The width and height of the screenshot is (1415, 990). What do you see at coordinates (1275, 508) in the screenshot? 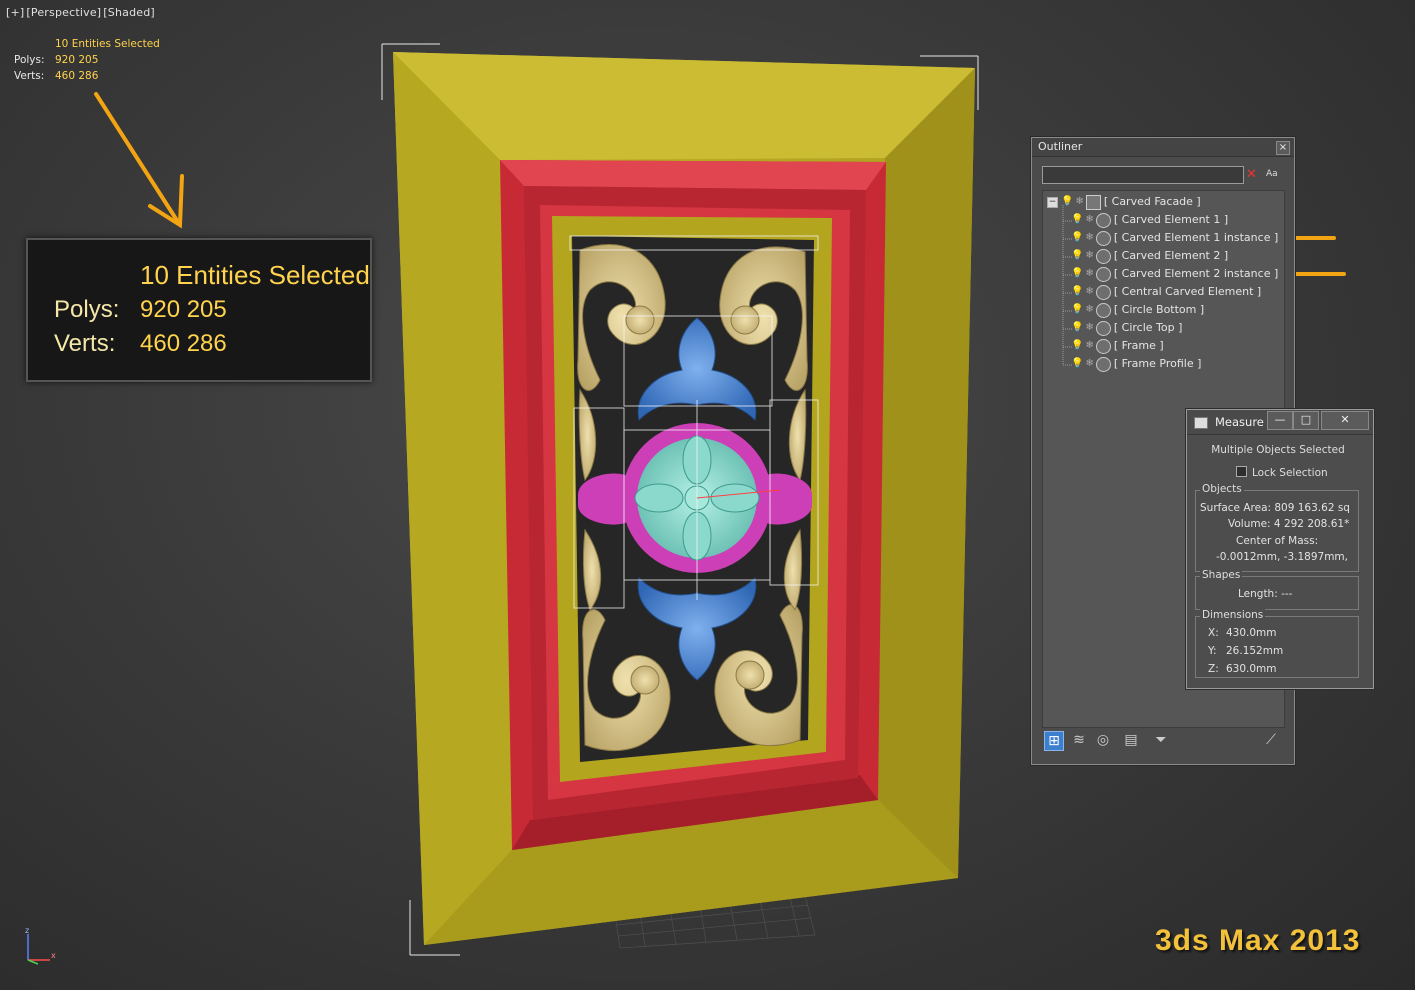
I see `surface-area: Surface Area: 809 163.62 sq` at bounding box center [1275, 508].